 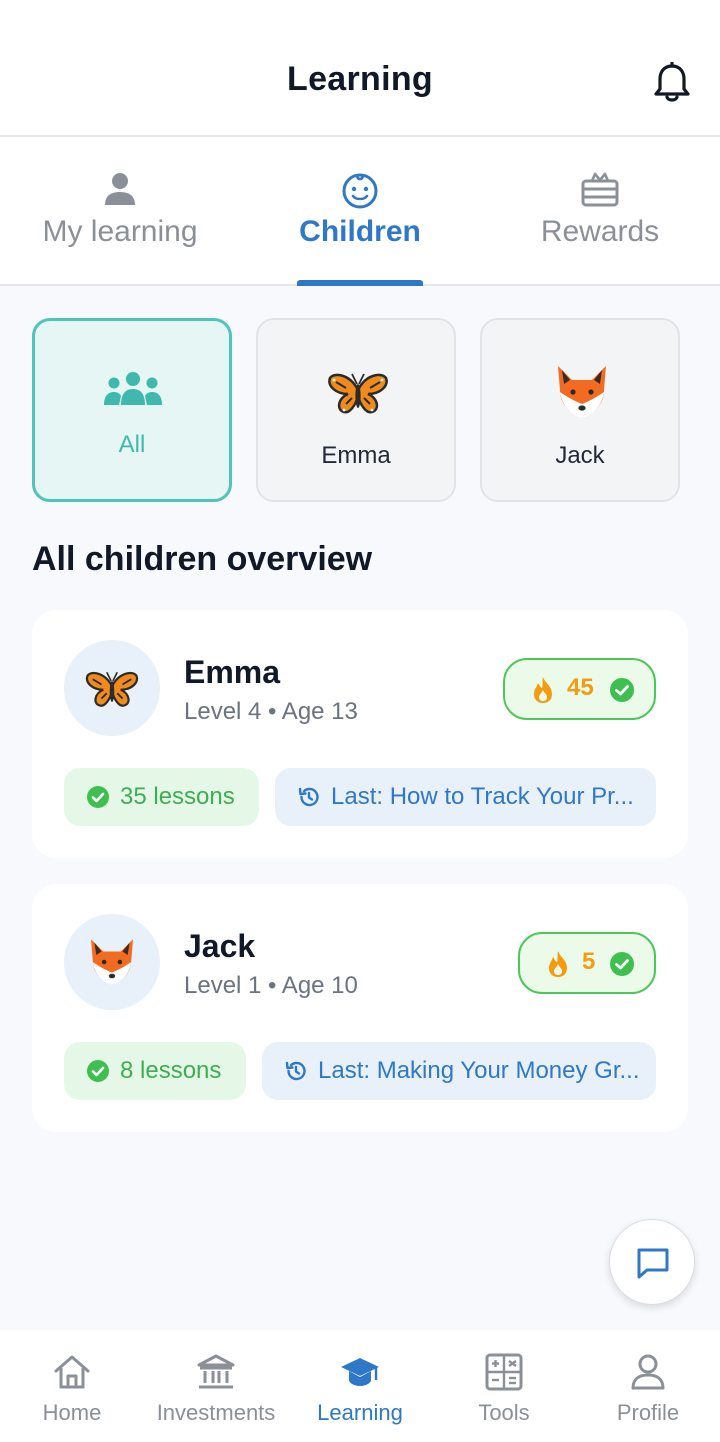 What do you see at coordinates (600, 189) in the screenshot?
I see `gift-icon` at bounding box center [600, 189].